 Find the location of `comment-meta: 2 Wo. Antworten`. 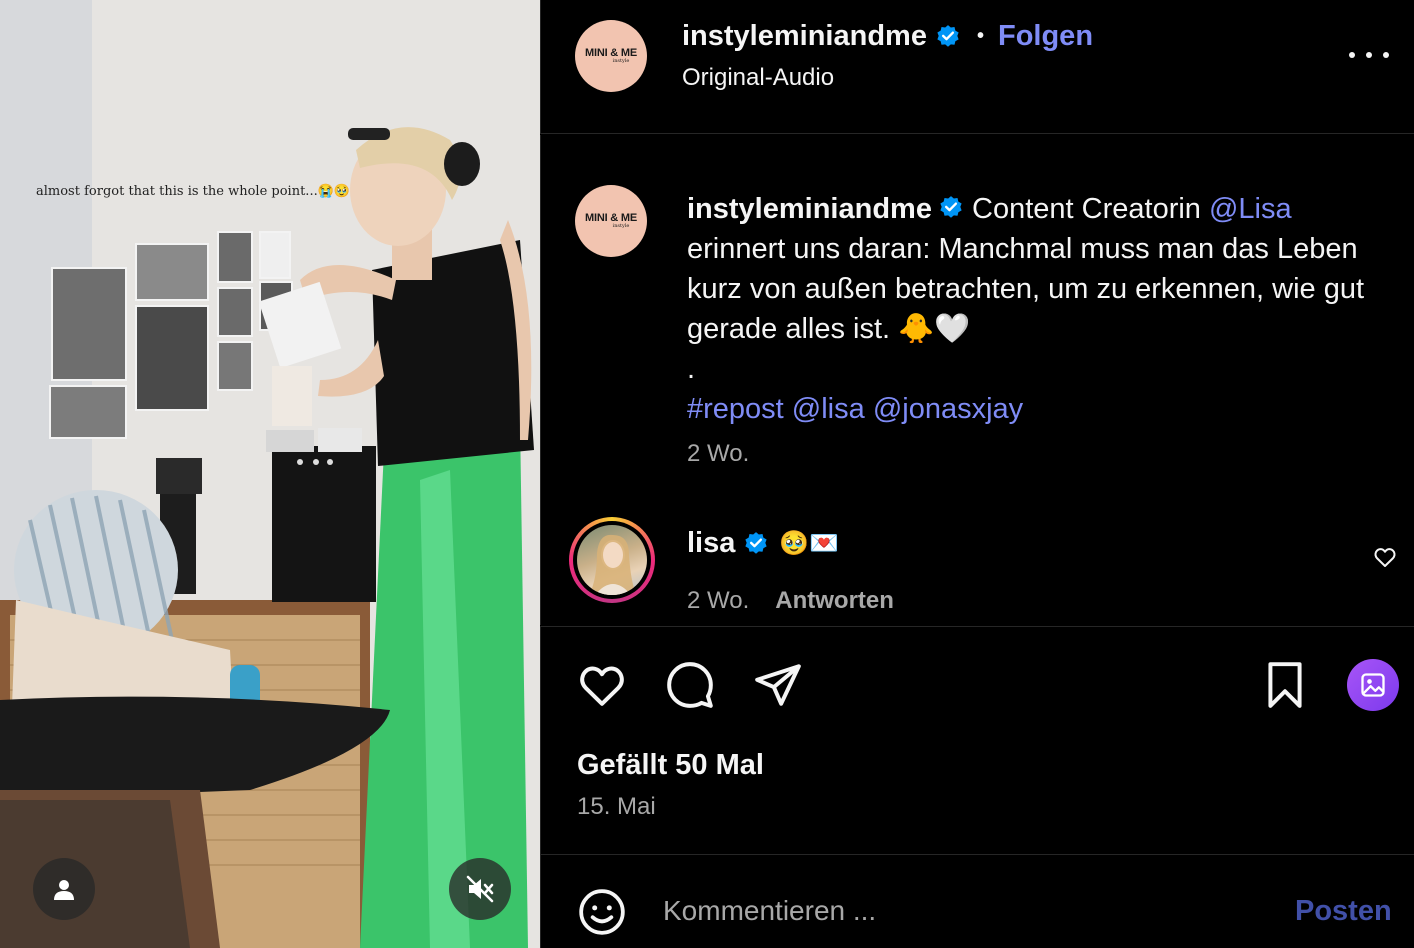

comment-meta: 2 Wo. Antworten is located at coordinates (790, 601).